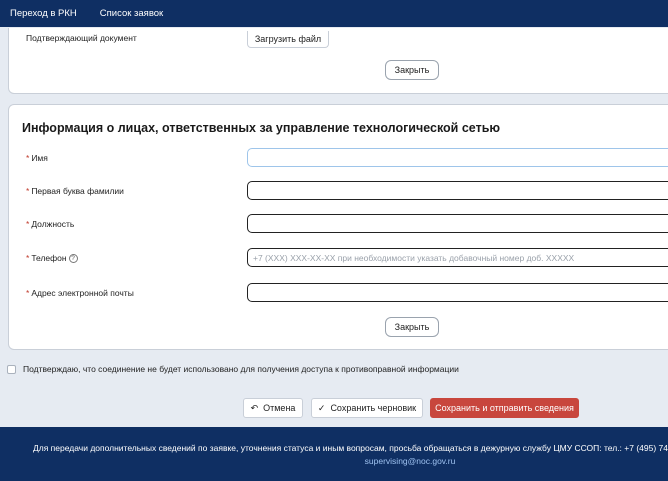 The height and width of the screenshot is (481, 668). I want to click on position-input, so click(457, 223).